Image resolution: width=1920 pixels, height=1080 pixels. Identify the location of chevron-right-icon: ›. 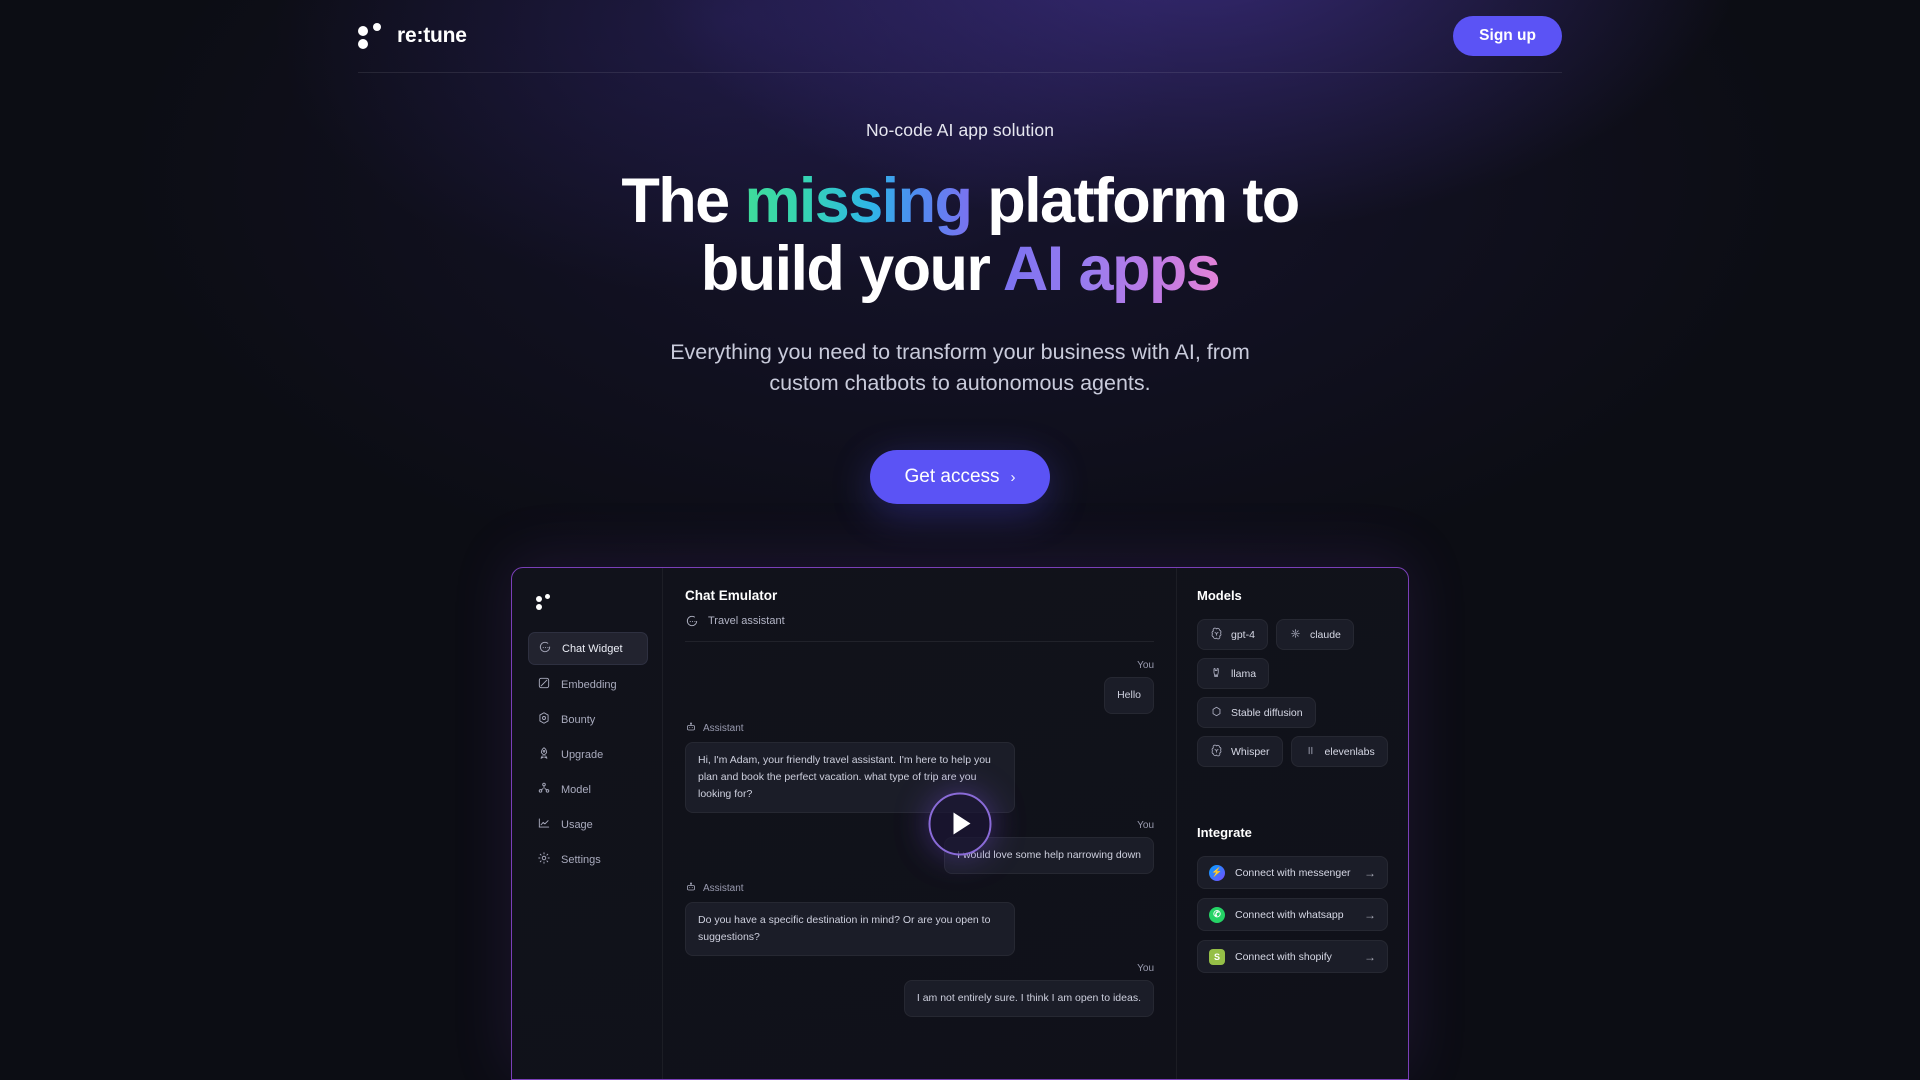
(1013, 477).